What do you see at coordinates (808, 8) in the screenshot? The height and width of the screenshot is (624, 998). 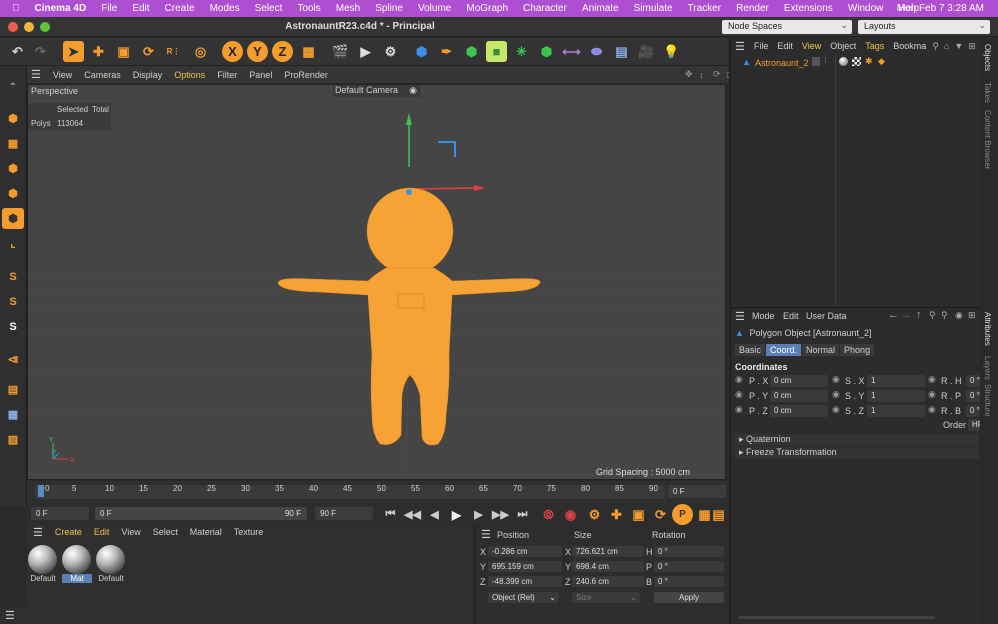 I see `menu-extensions: Extensions` at bounding box center [808, 8].